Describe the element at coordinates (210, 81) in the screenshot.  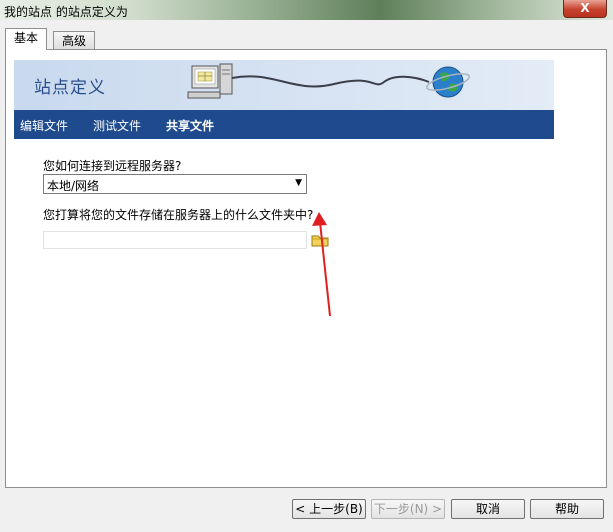
I see `computer-icon` at that location.